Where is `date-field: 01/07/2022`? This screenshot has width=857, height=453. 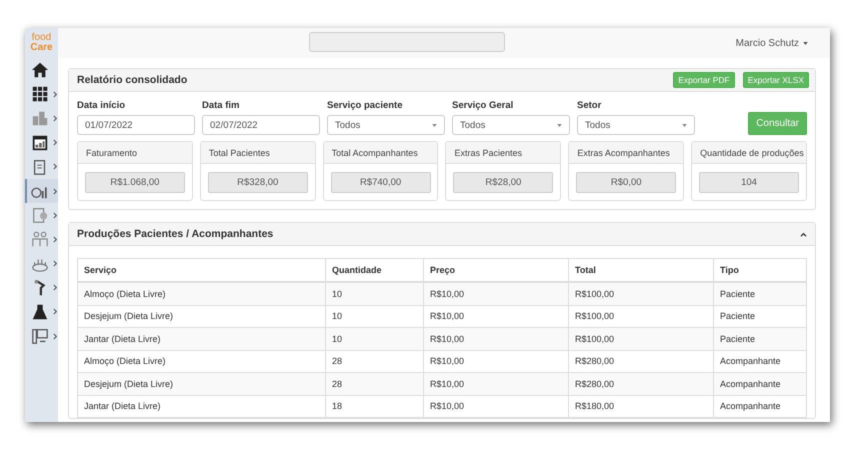 date-field: 01/07/2022 is located at coordinates (136, 125).